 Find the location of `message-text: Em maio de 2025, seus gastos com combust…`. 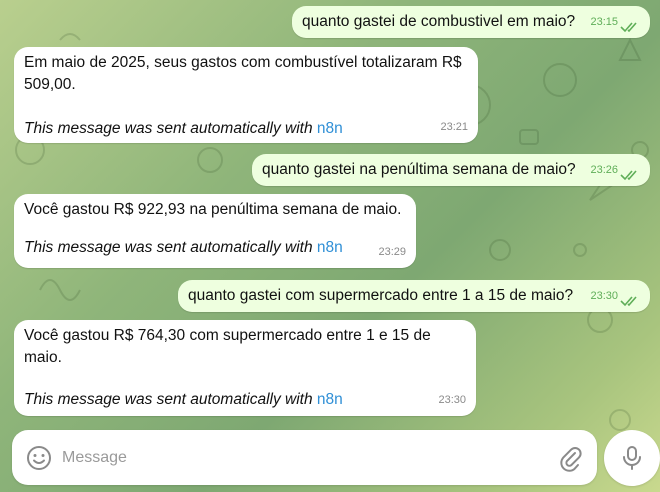

message-text: Em maio de 2025, seus gastos com combust… is located at coordinates (243, 73).